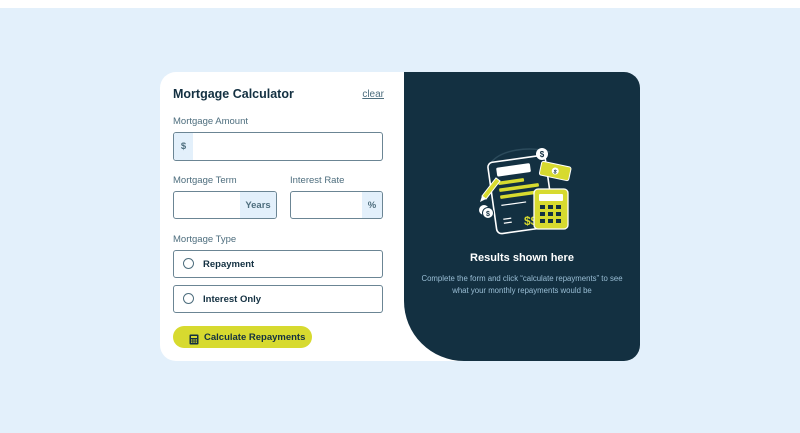 The width and height of the screenshot is (800, 433). What do you see at coordinates (278, 299) in the screenshot?
I see `radio-option-interest-only: Interest Only` at bounding box center [278, 299].